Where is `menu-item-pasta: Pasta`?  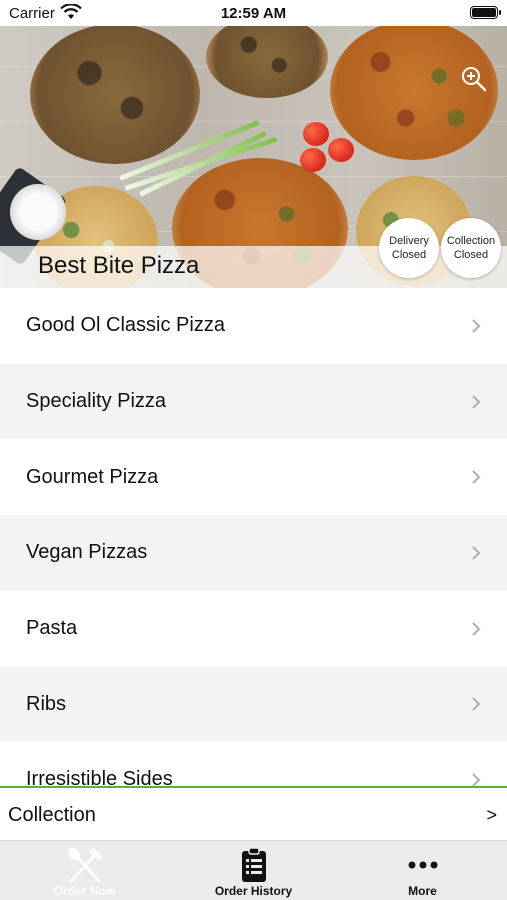 menu-item-pasta: Pasta is located at coordinates (253, 629).